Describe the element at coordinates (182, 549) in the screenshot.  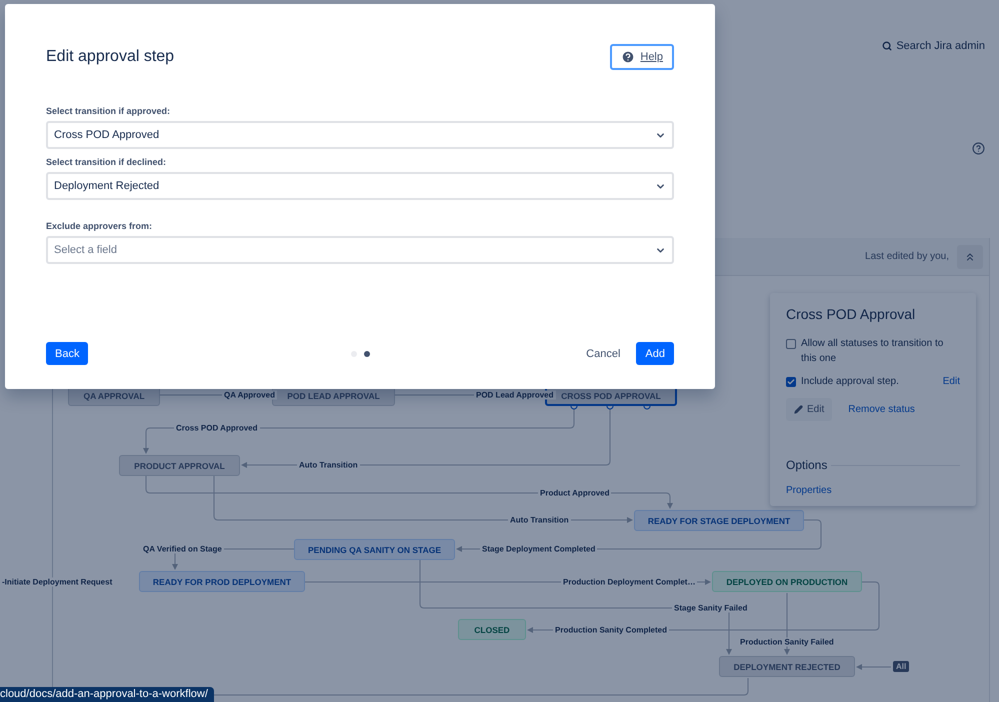
I see `transition-label: QA Verified on Stage` at that location.